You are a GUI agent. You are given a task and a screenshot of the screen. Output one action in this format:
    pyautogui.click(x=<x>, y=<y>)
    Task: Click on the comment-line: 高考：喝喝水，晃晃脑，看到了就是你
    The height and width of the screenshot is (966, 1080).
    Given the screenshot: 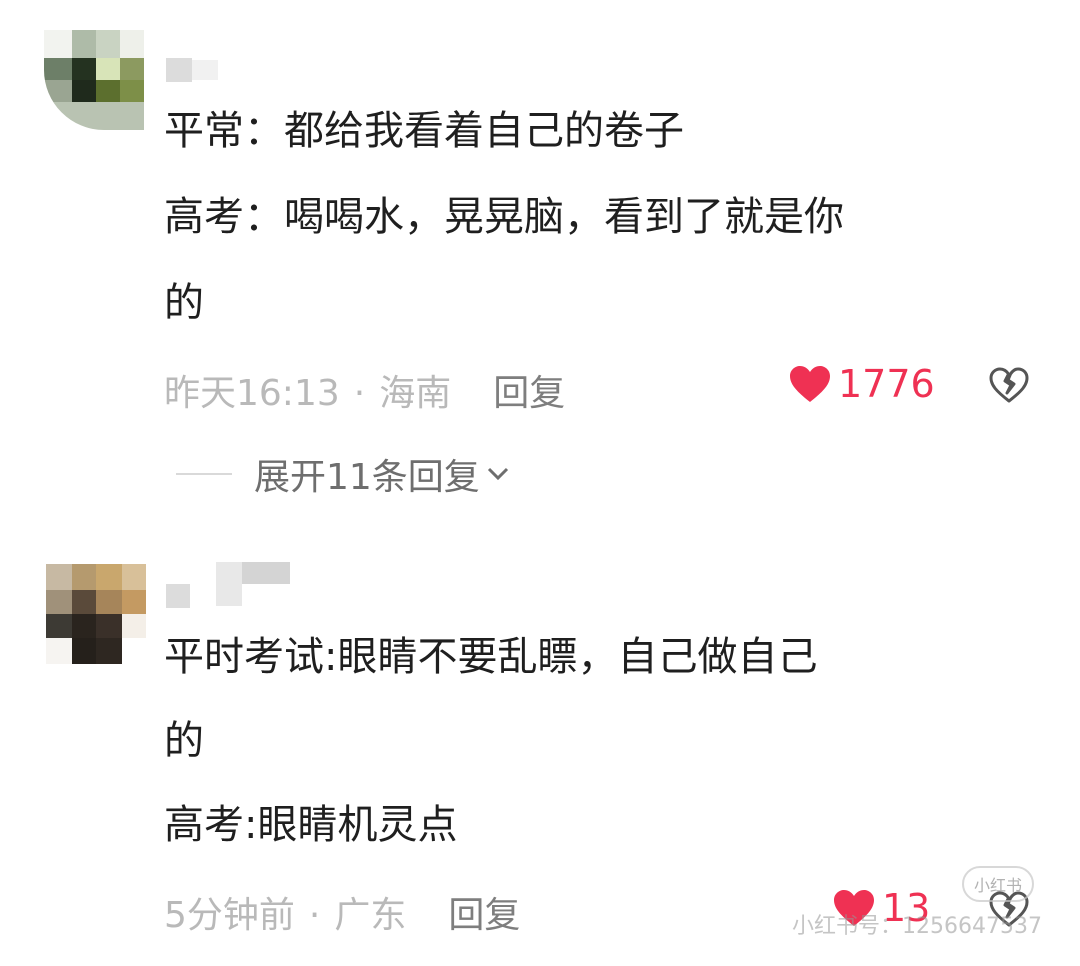 What is the action you would take?
    pyautogui.click(x=504, y=217)
    